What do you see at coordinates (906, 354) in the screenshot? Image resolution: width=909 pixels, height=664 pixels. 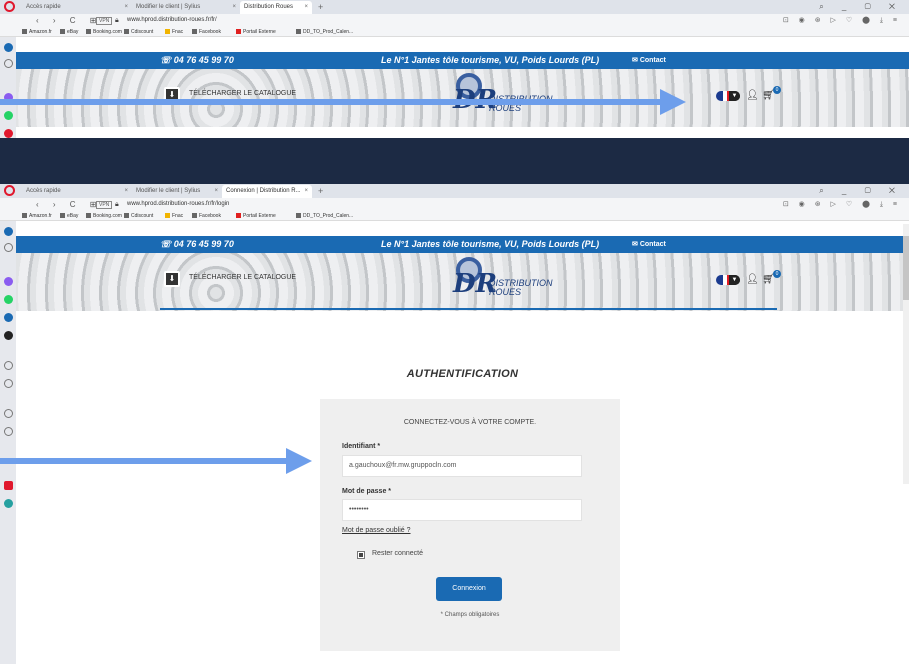 I see `scrollbar` at bounding box center [906, 354].